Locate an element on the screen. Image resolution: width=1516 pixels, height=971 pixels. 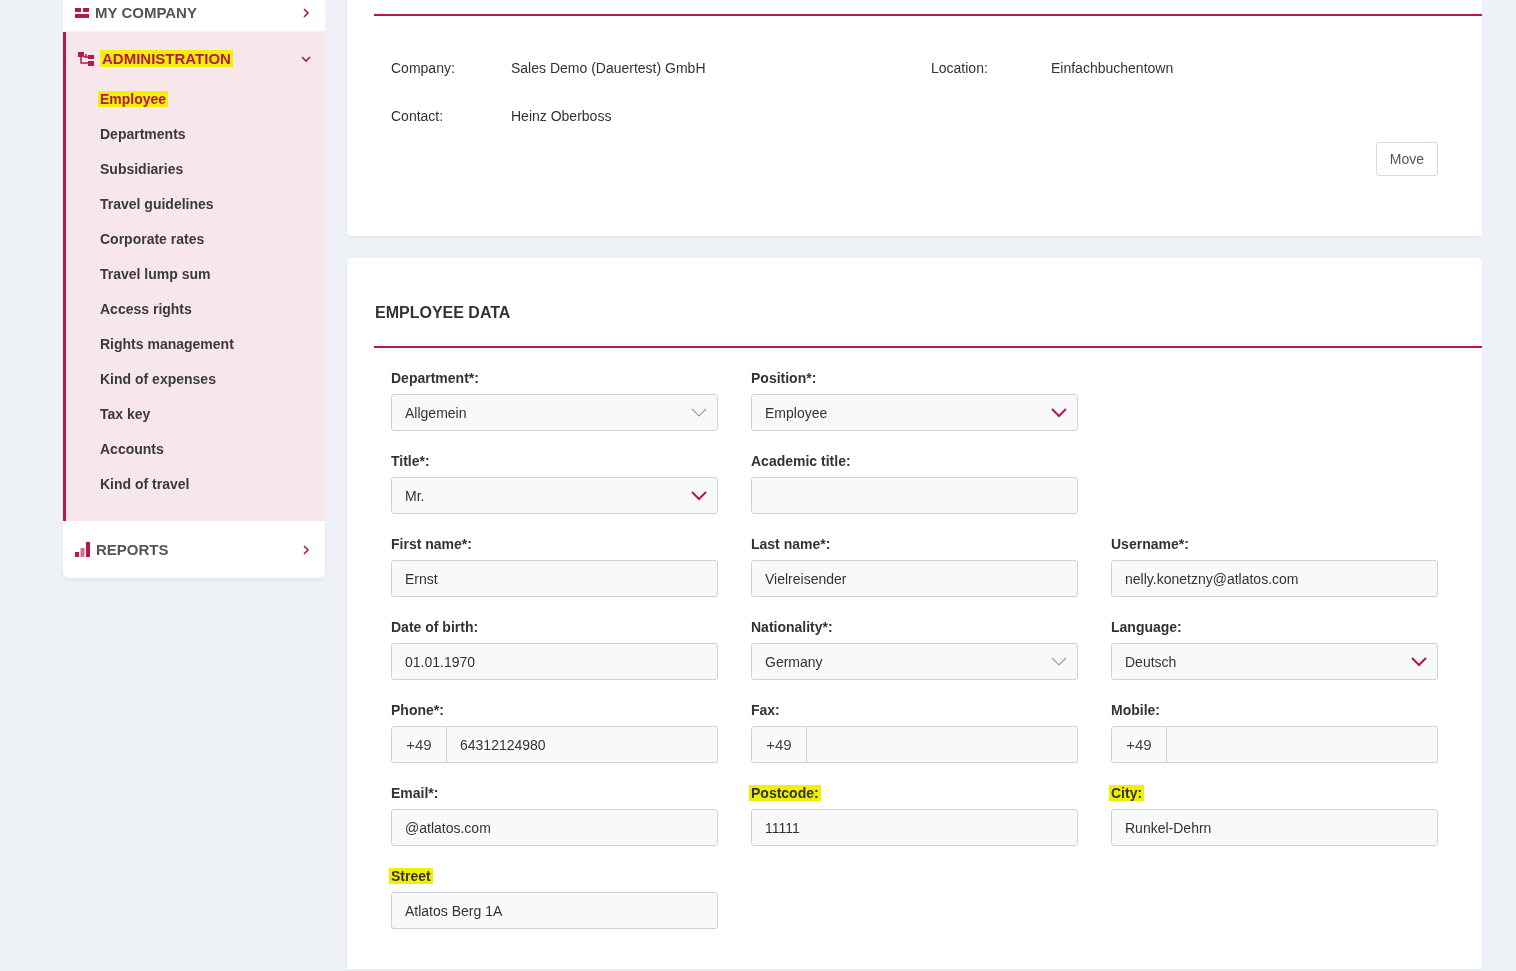
sidebar-item: Employee is located at coordinates (195, 98).